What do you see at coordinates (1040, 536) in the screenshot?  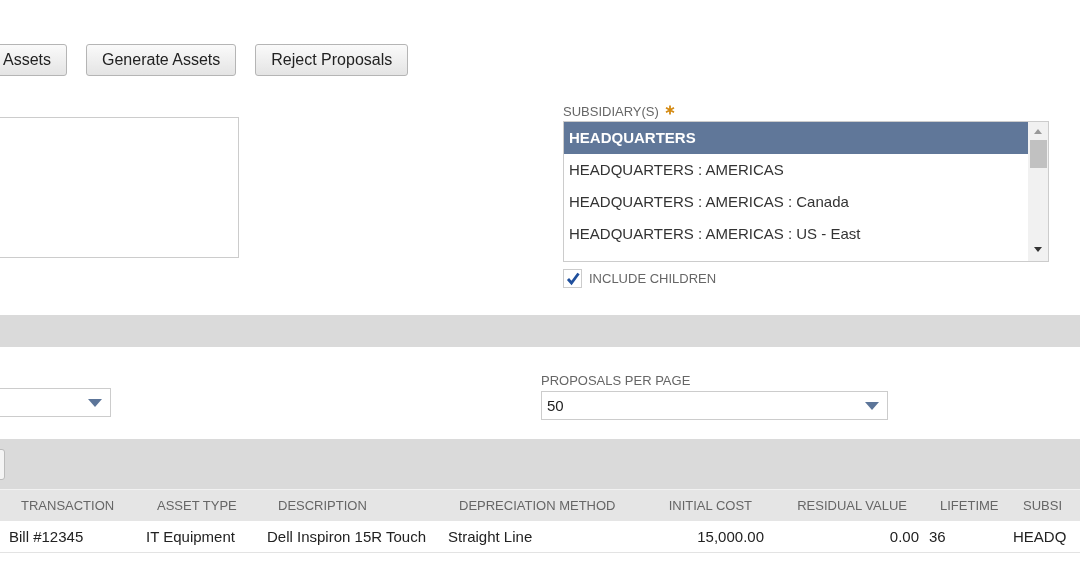 I see `table-cell-text: HEADQ` at bounding box center [1040, 536].